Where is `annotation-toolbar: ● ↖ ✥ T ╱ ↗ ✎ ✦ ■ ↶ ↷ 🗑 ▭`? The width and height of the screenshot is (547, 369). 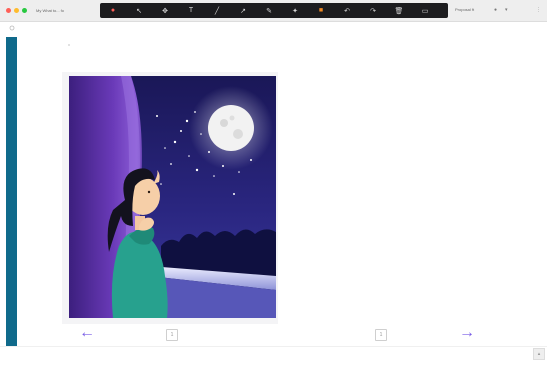
annotation-toolbar: ● ↖ ✥ T ╱ ↗ ✎ ✦ ■ ↶ ↷ 🗑 ▭ is located at coordinates (274, 10).